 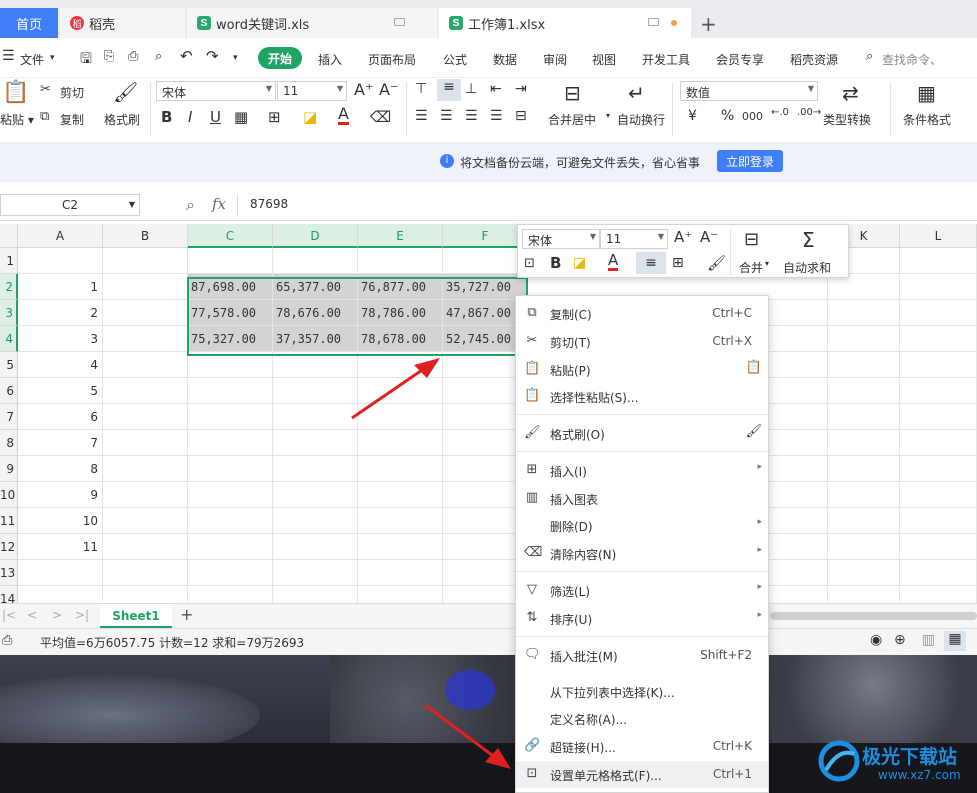 What do you see at coordinates (642, 369) in the screenshot?
I see `context-menu-item: 📋 粘贴(P) 📋` at bounding box center [642, 369].